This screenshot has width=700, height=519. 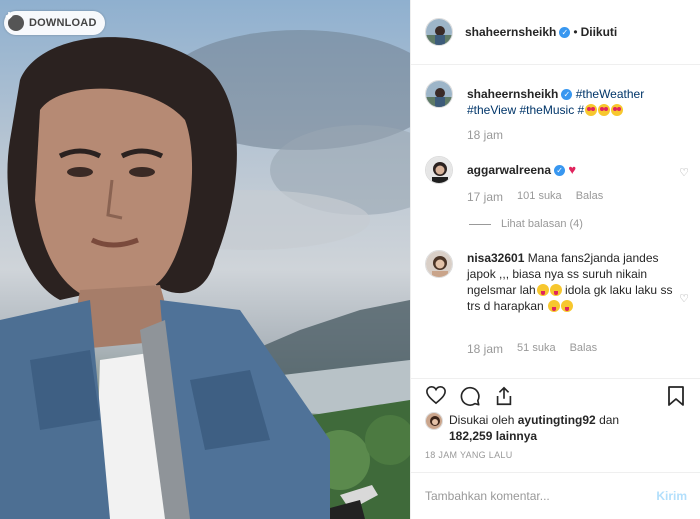 I want to click on caption-time: 18 jam, so click(x=485, y=135).